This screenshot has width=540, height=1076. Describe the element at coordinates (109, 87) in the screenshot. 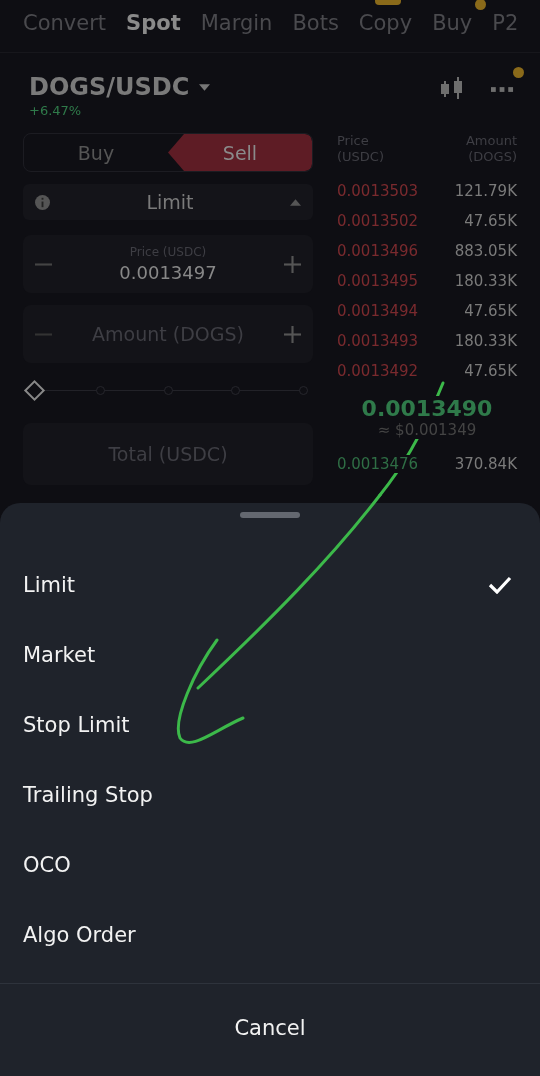

I see `pair-symbol: DOGS/USDC` at that location.